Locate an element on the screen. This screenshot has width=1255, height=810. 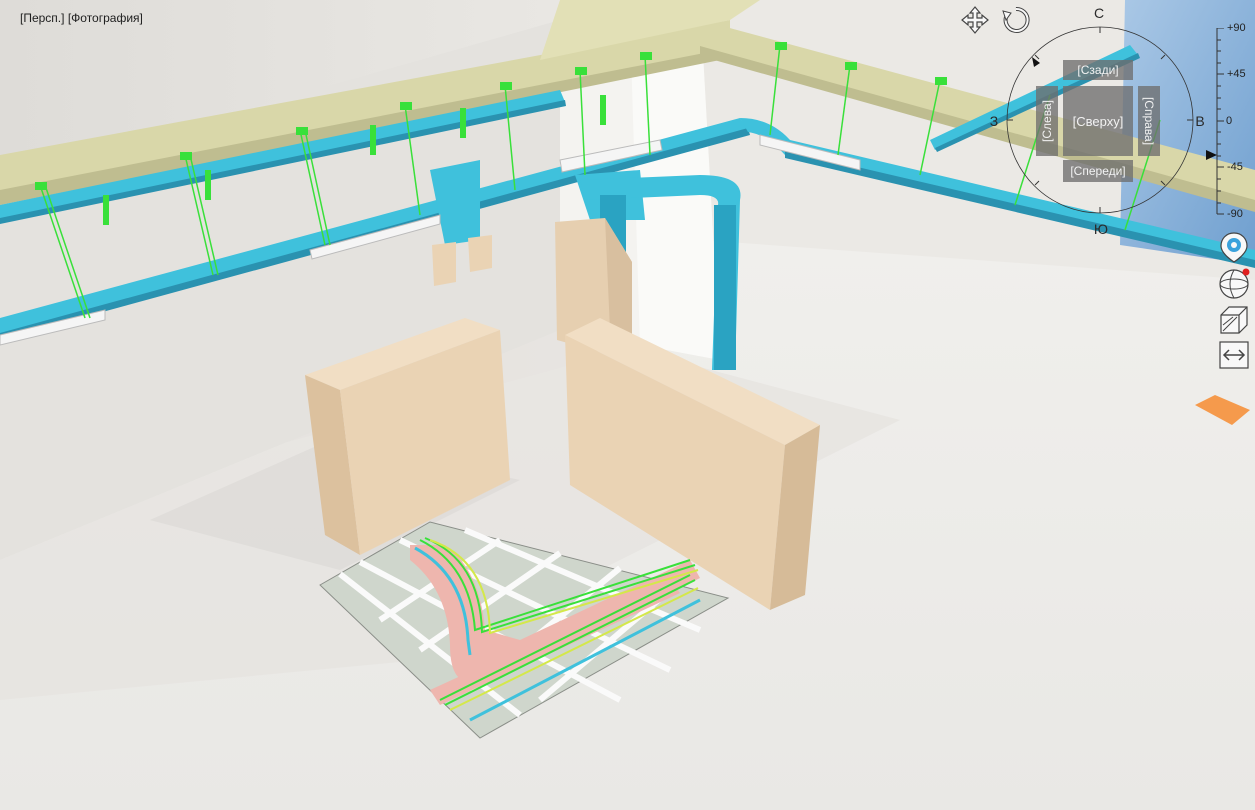
compass-east: В is located at coordinates (1200, 121).